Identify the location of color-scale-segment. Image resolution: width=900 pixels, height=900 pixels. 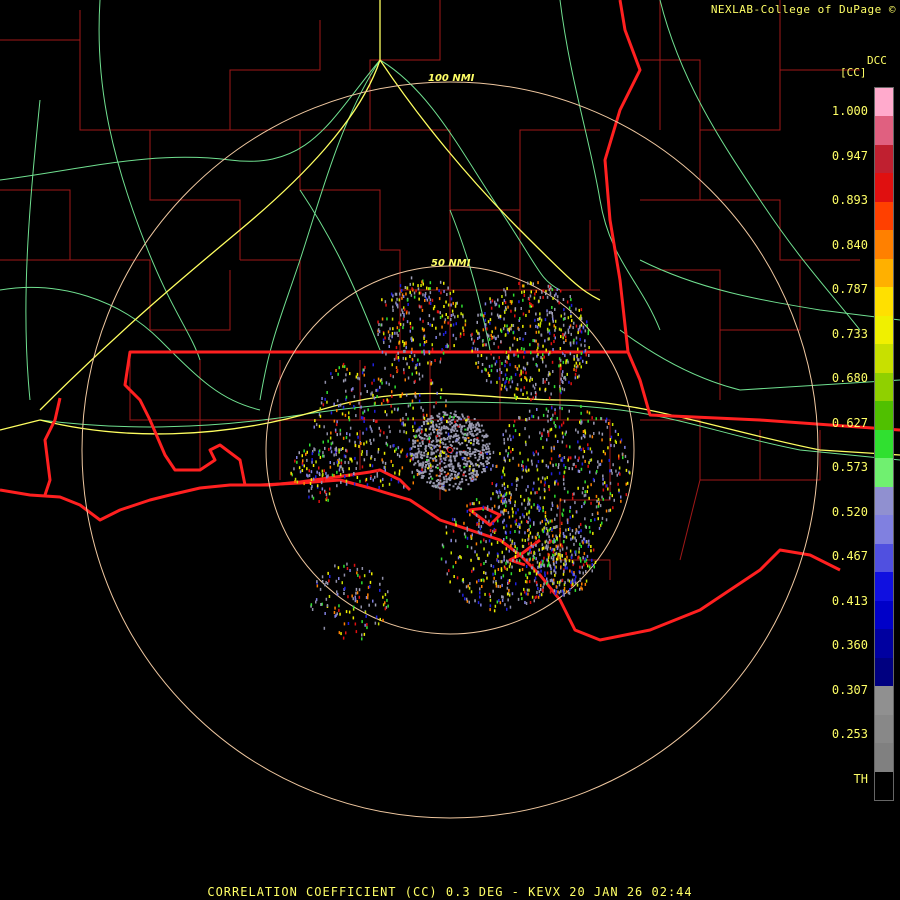
(884, 102).